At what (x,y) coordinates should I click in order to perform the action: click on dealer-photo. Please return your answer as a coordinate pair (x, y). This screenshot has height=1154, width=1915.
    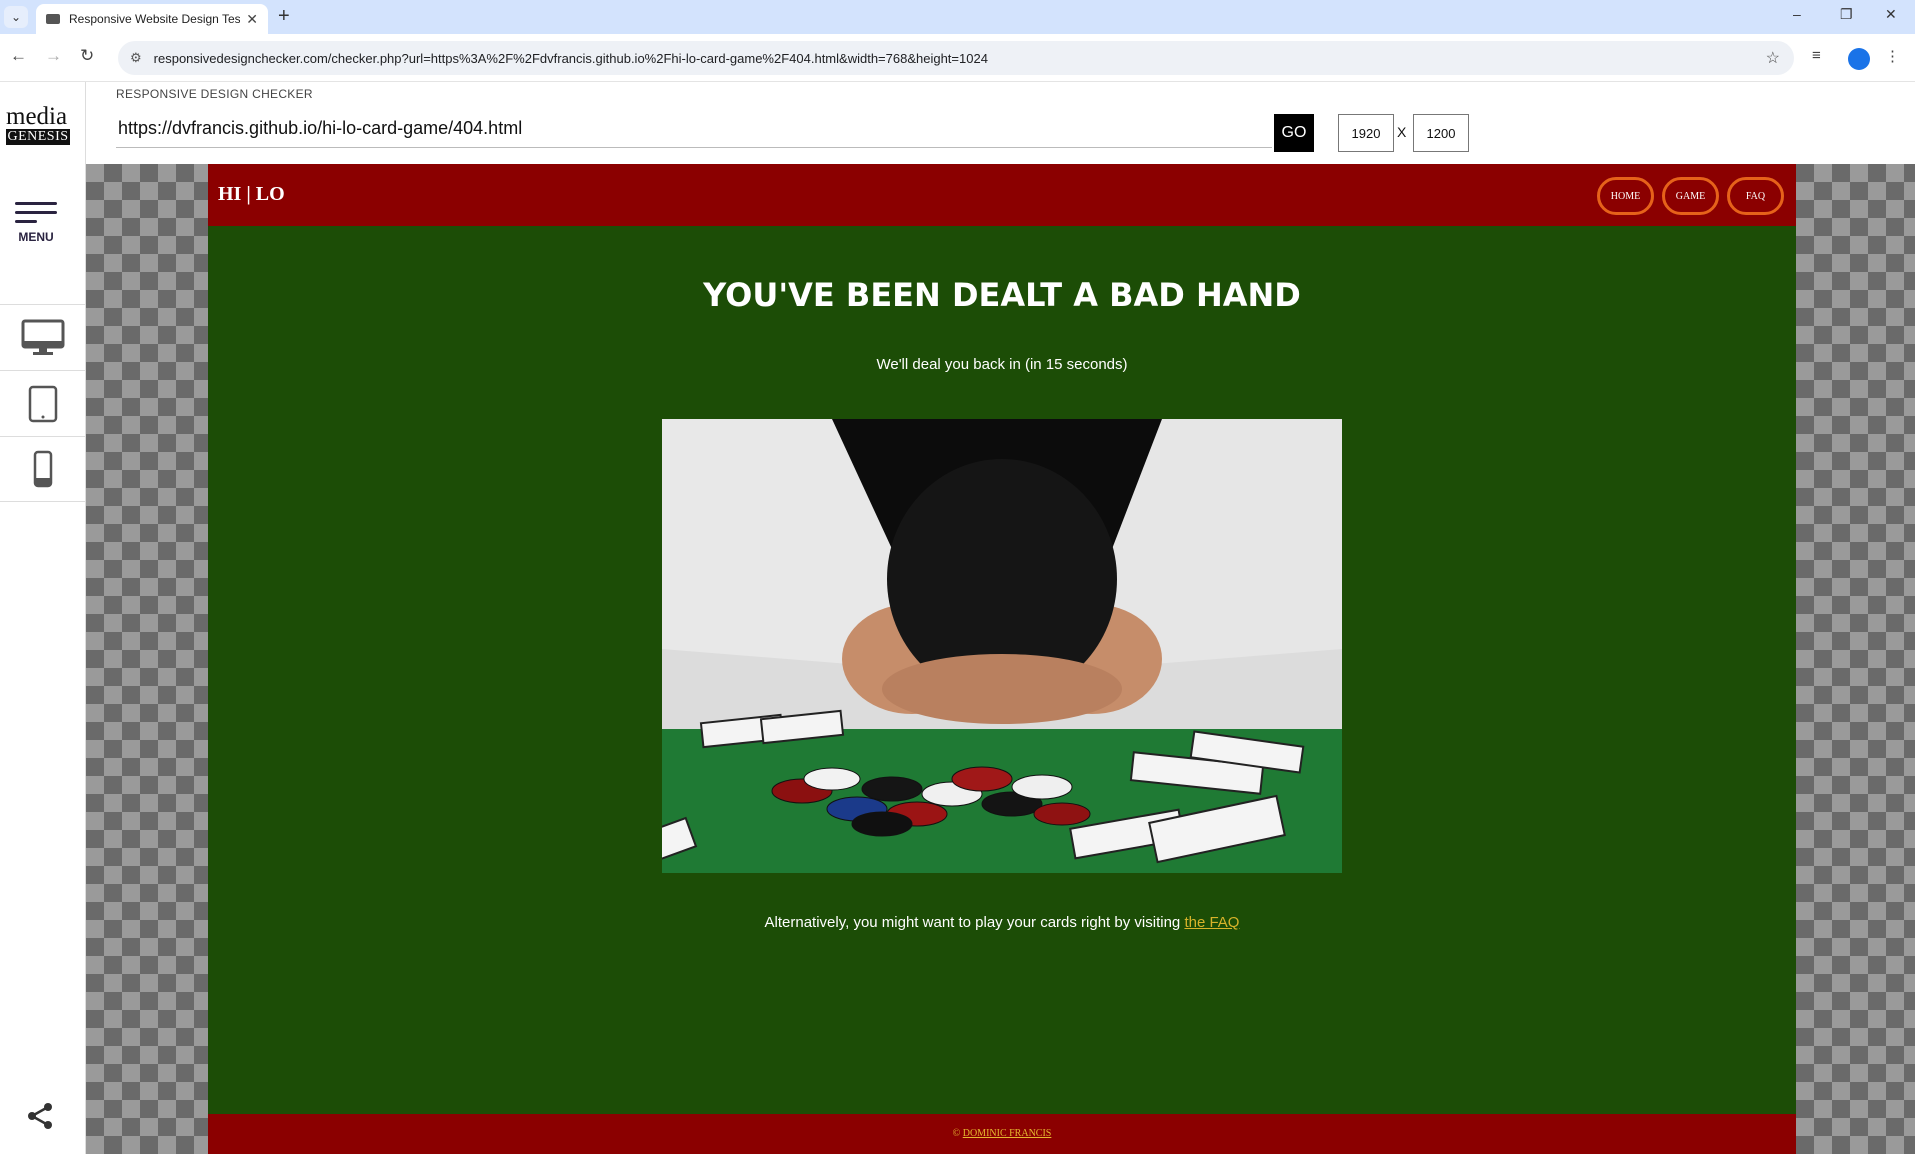
    Looking at the image, I should click on (1002, 646).